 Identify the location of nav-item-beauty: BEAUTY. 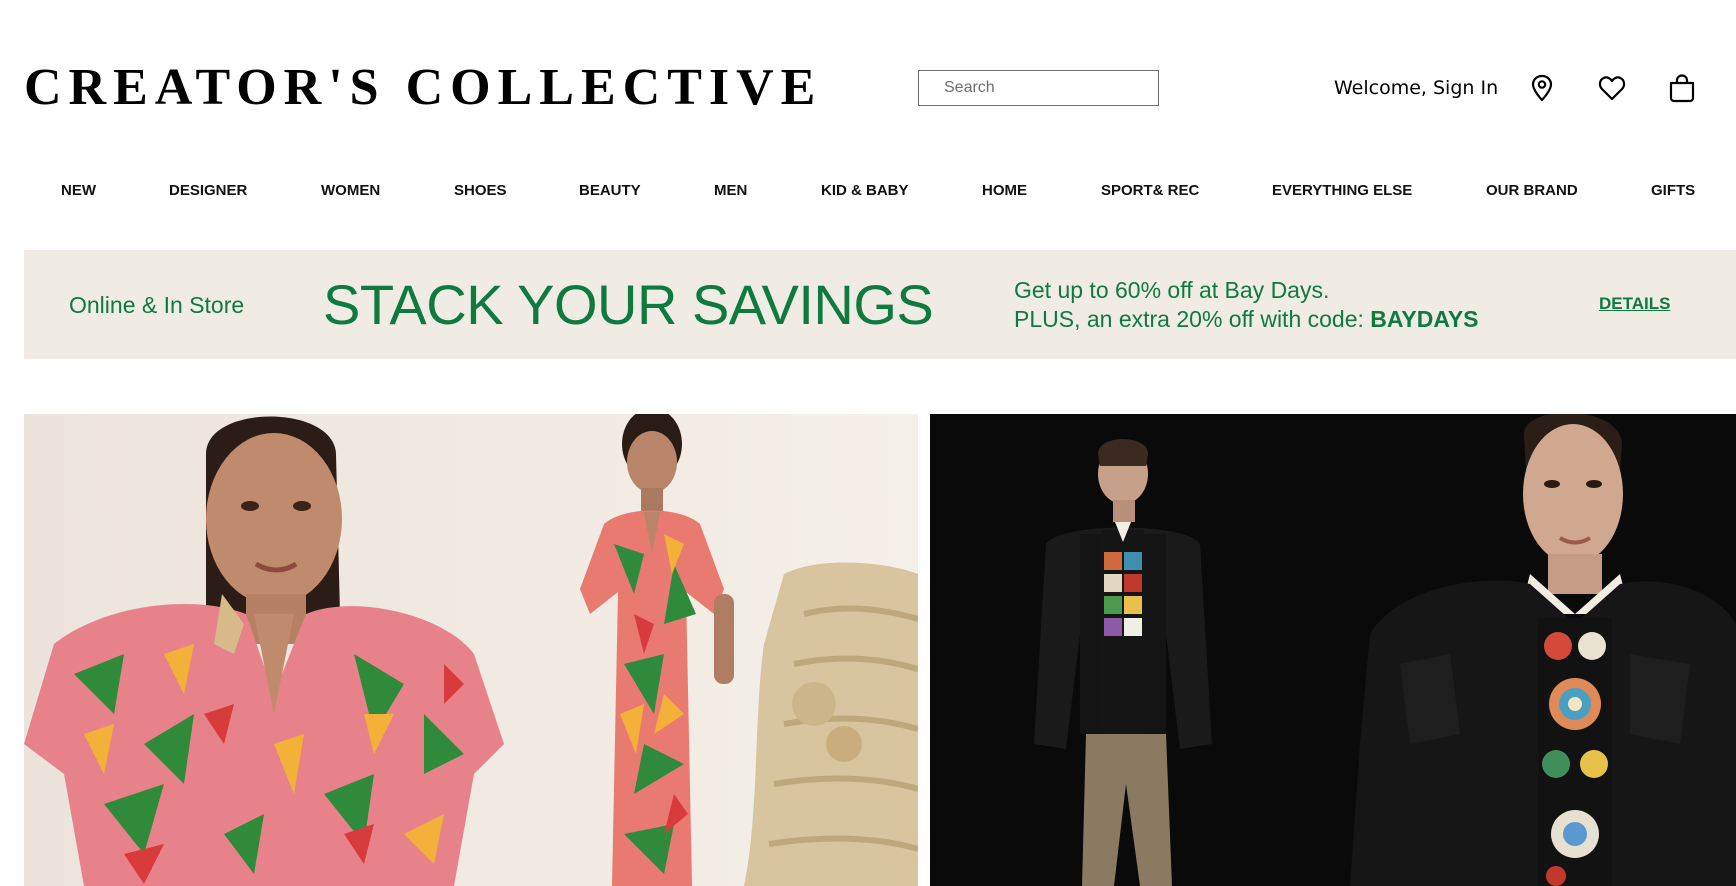
(610, 191).